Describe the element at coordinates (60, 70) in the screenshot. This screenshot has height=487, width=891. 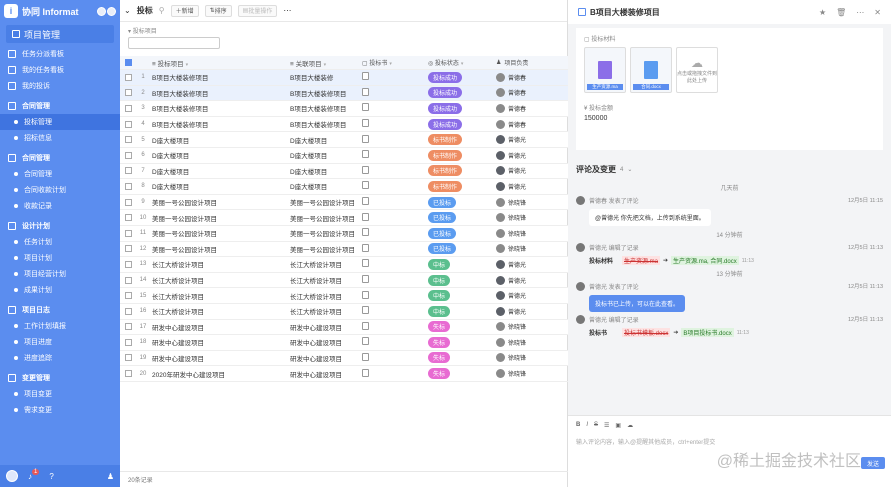
I see `sidebar-item: 我的任务看板` at that location.